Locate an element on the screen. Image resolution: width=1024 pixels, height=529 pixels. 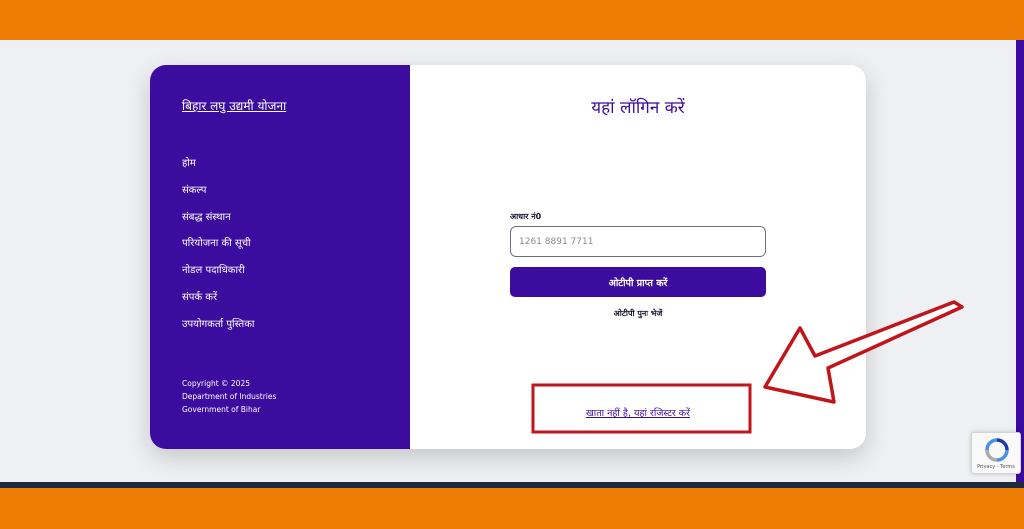
recaptcha-terms: Privacy - Terms is located at coordinates (996, 467).